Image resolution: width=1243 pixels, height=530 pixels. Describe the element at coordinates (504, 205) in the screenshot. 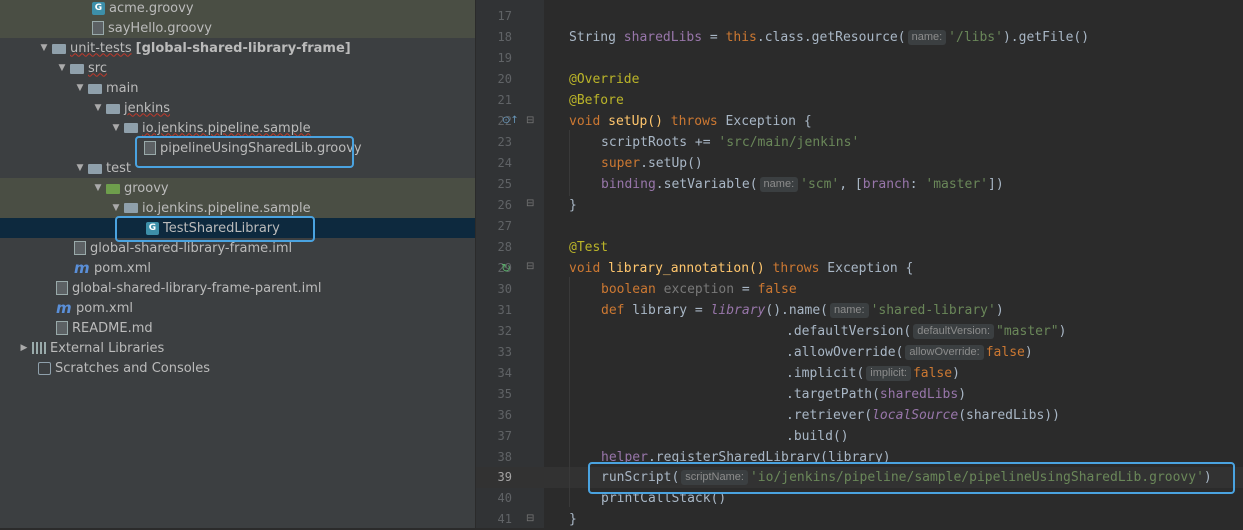

I see `line-number: 26` at that location.